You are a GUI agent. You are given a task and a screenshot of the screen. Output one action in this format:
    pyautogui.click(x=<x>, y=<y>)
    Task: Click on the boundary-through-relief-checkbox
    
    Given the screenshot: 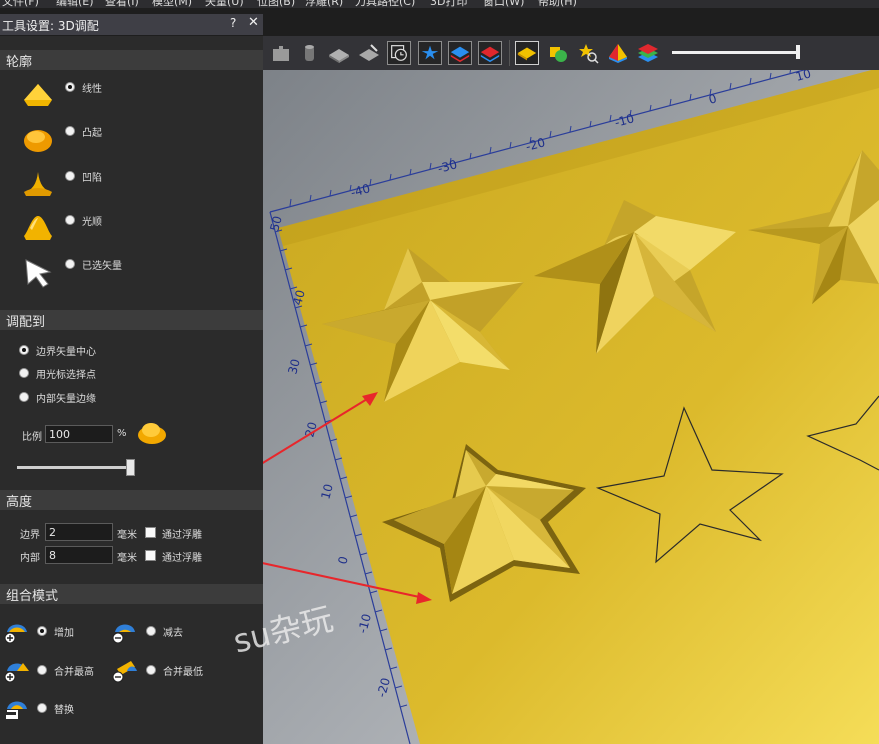 What is the action you would take?
    pyautogui.click(x=150, y=532)
    